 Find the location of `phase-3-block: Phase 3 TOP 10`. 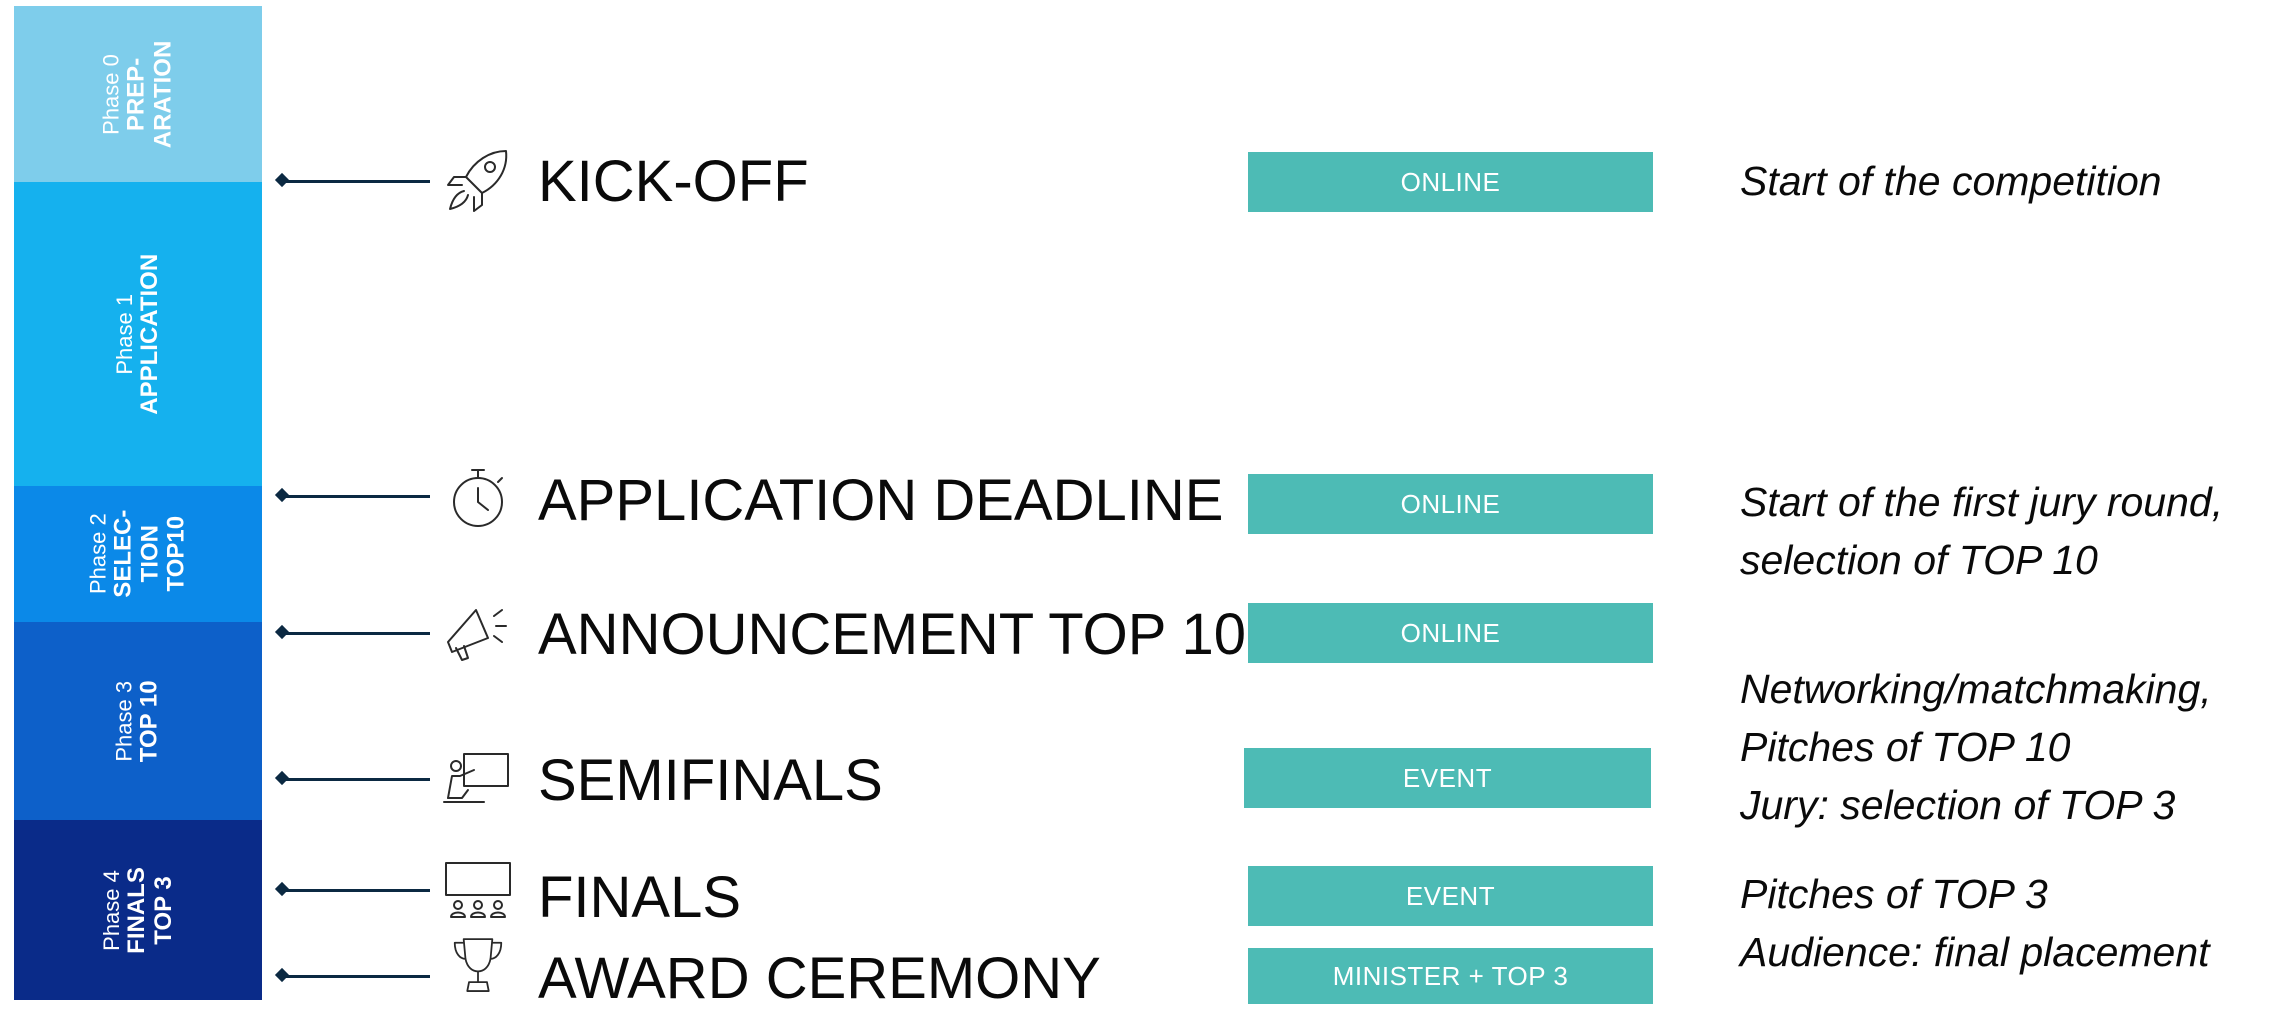

phase-3-block: Phase 3 TOP 10 is located at coordinates (138, 721).